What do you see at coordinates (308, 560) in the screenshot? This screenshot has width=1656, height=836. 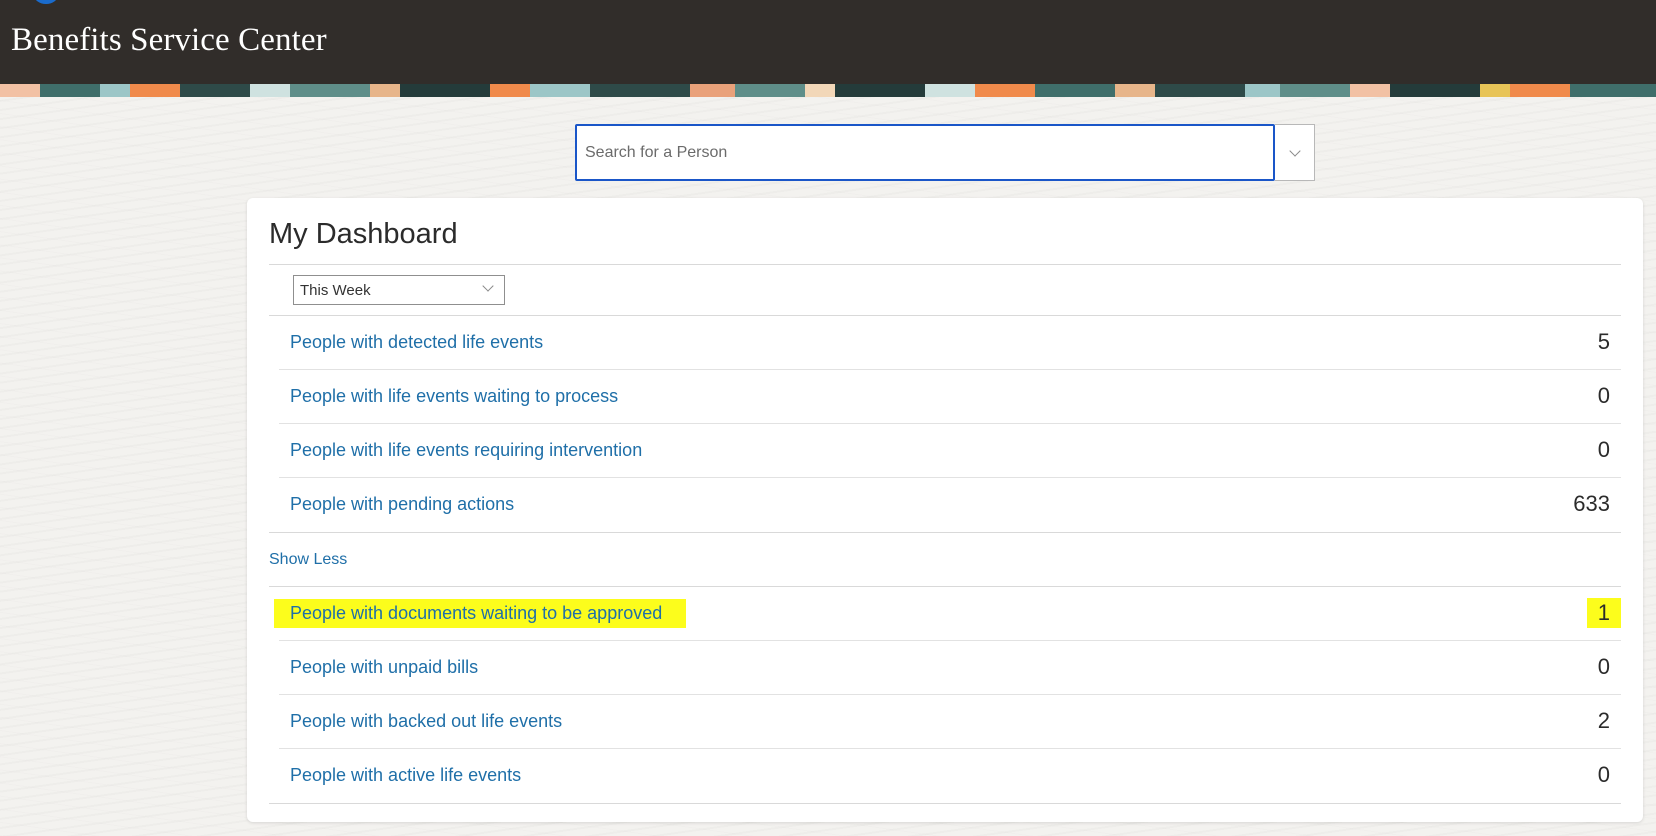 I see `show-less-link: Show Less` at bounding box center [308, 560].